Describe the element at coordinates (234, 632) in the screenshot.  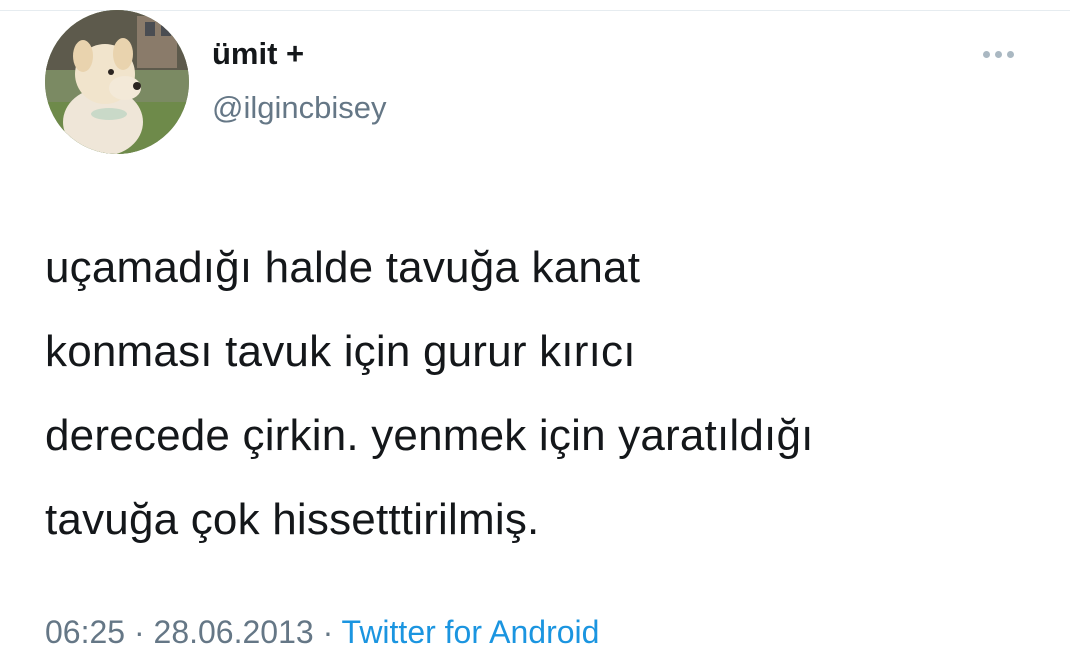
I see `tweet-date: 28.06.2013` at that location.